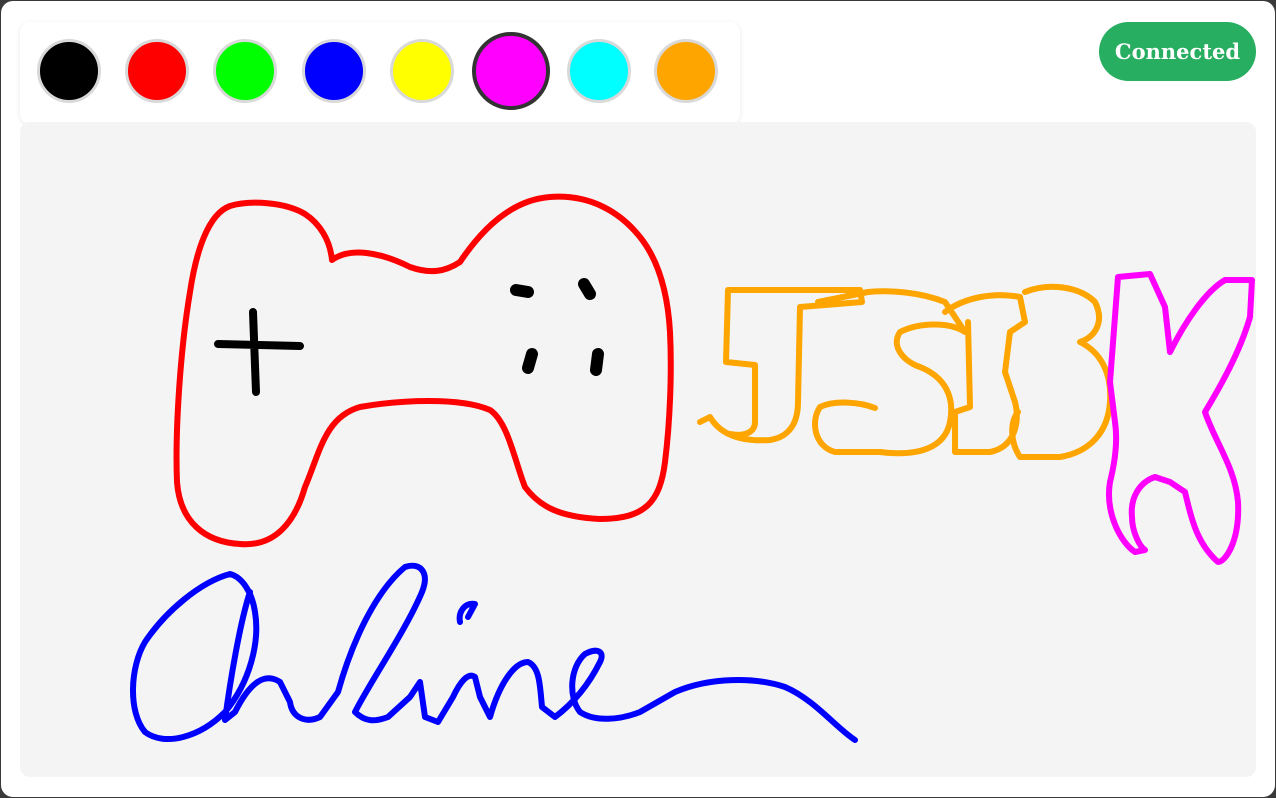 Image resolution: width=1276 pixels, height=798 pixels. What do you see at coordinates (245, 71) in the screenshot?
I see `color-swatch-green` at bounding box center [245, 71].